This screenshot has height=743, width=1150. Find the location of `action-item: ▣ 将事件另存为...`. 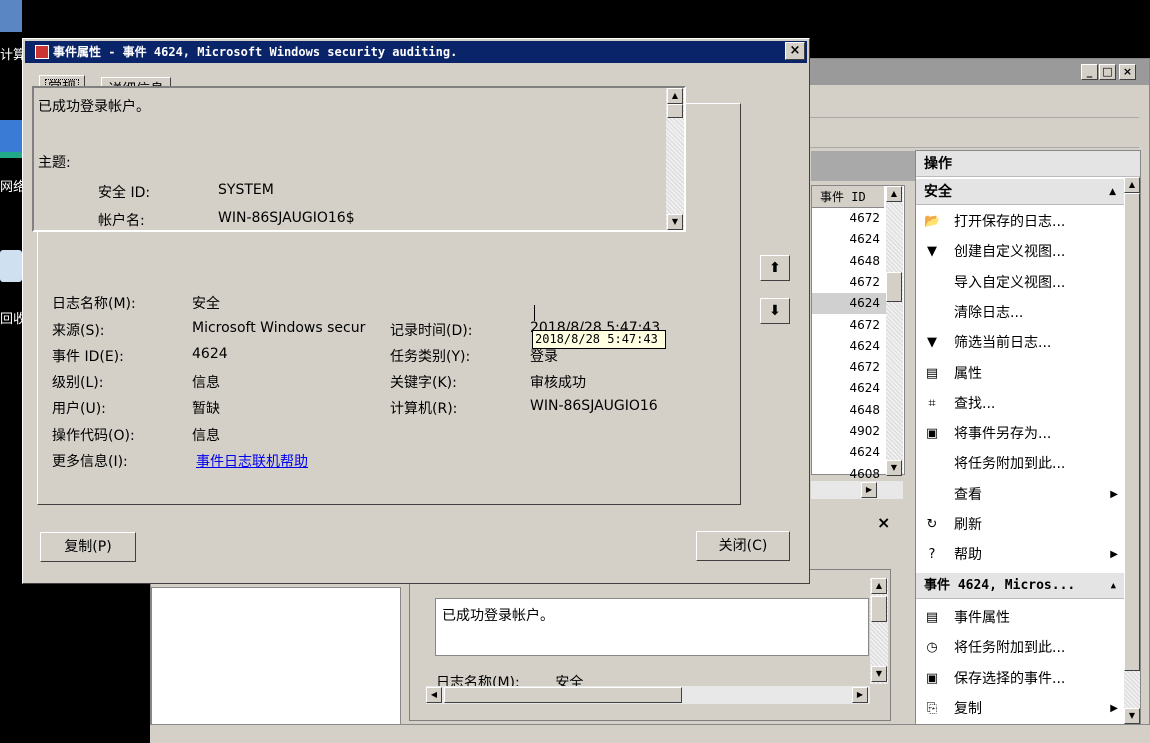

action-item: ▣ 将事件另存为... is located at coordinates (1020, 434).